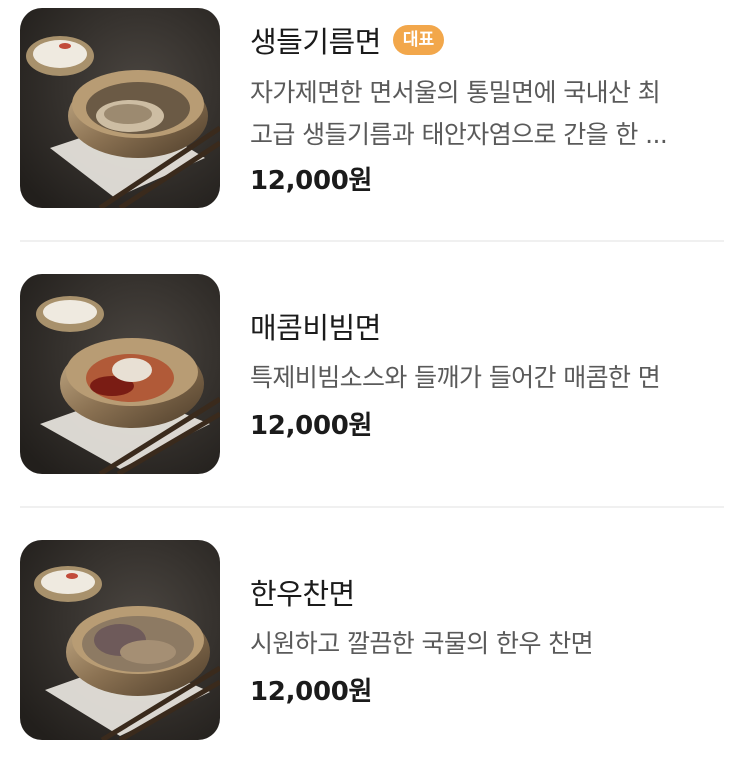 The image size is (734, 772). What do you see at coordinates (418, 40) in the screenshot?
I see `signature-badge: 대표` at bounding box center [418, 40].